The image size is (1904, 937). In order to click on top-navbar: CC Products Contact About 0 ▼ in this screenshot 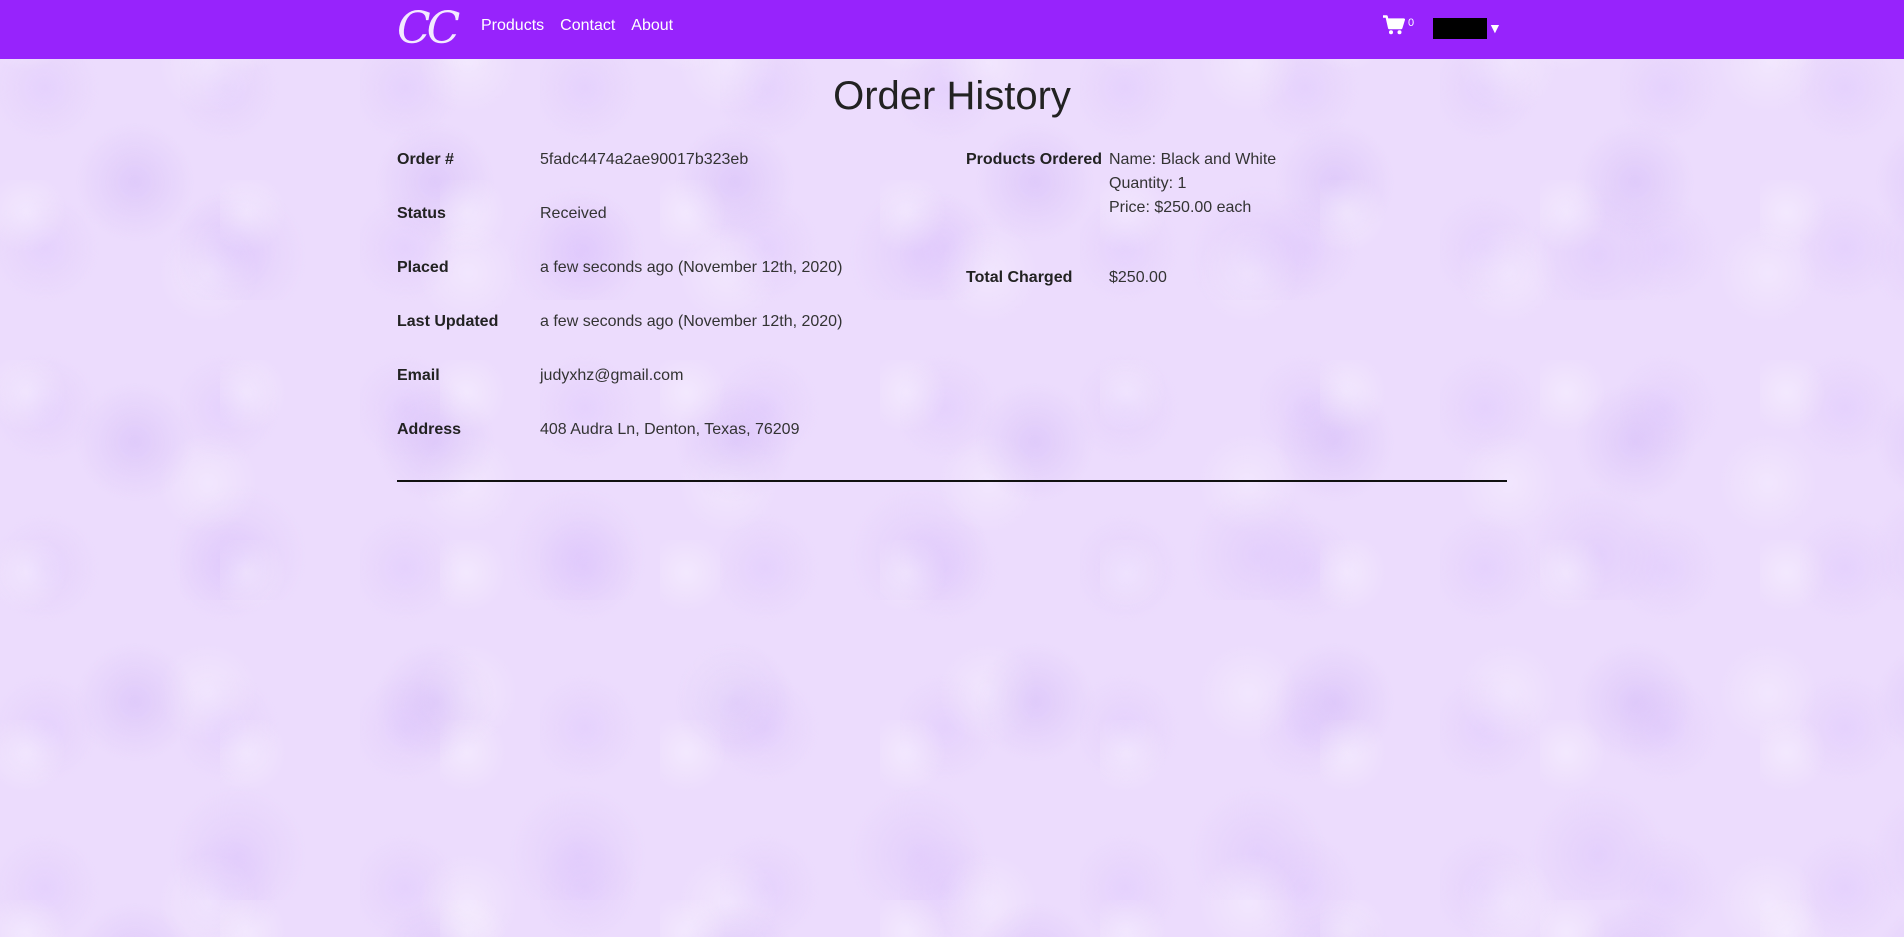, I will do `click(952, 29)`.